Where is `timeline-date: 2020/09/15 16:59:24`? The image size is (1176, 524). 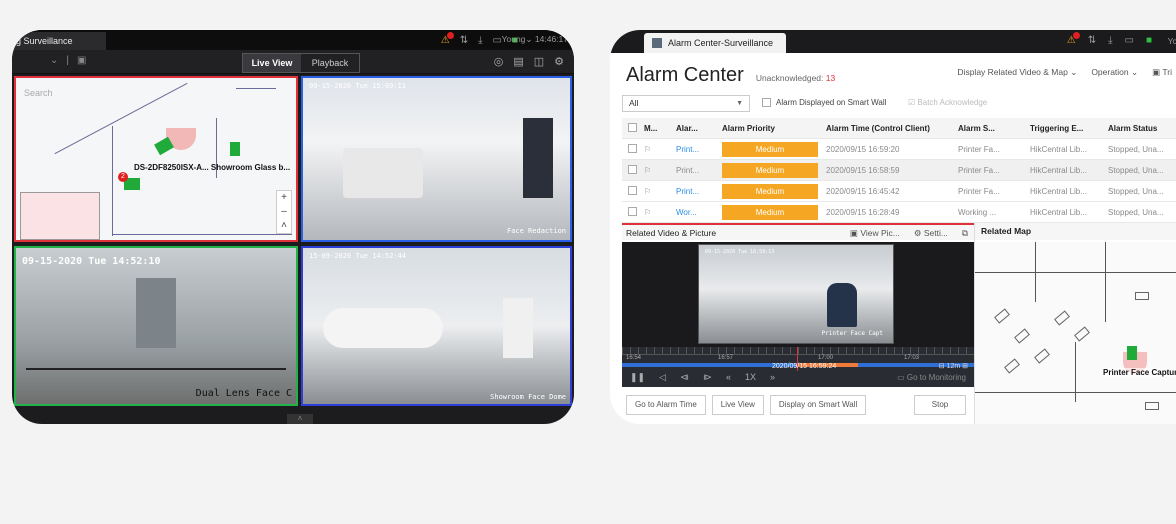
timeline-date: 2020/09/15 16:59:24 is located at coordinates (804, 366).